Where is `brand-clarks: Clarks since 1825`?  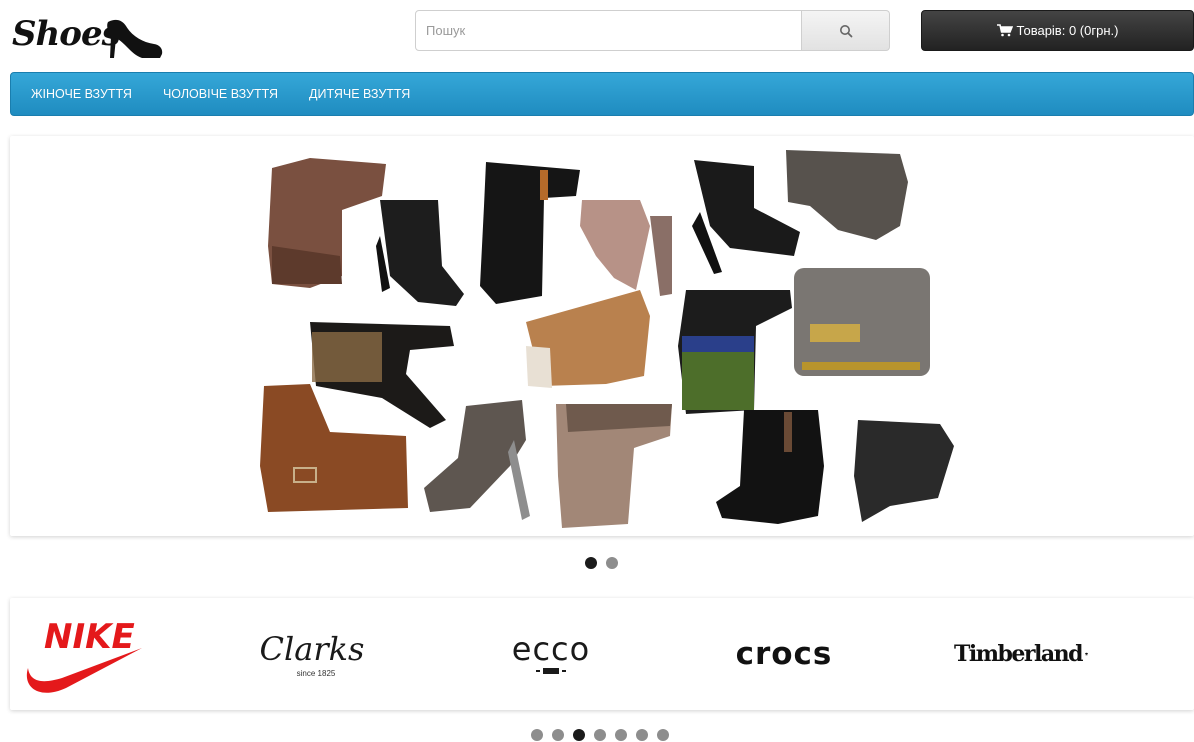
brand-clarks: Clarks since 1825 is located at coordinates (312, 654).